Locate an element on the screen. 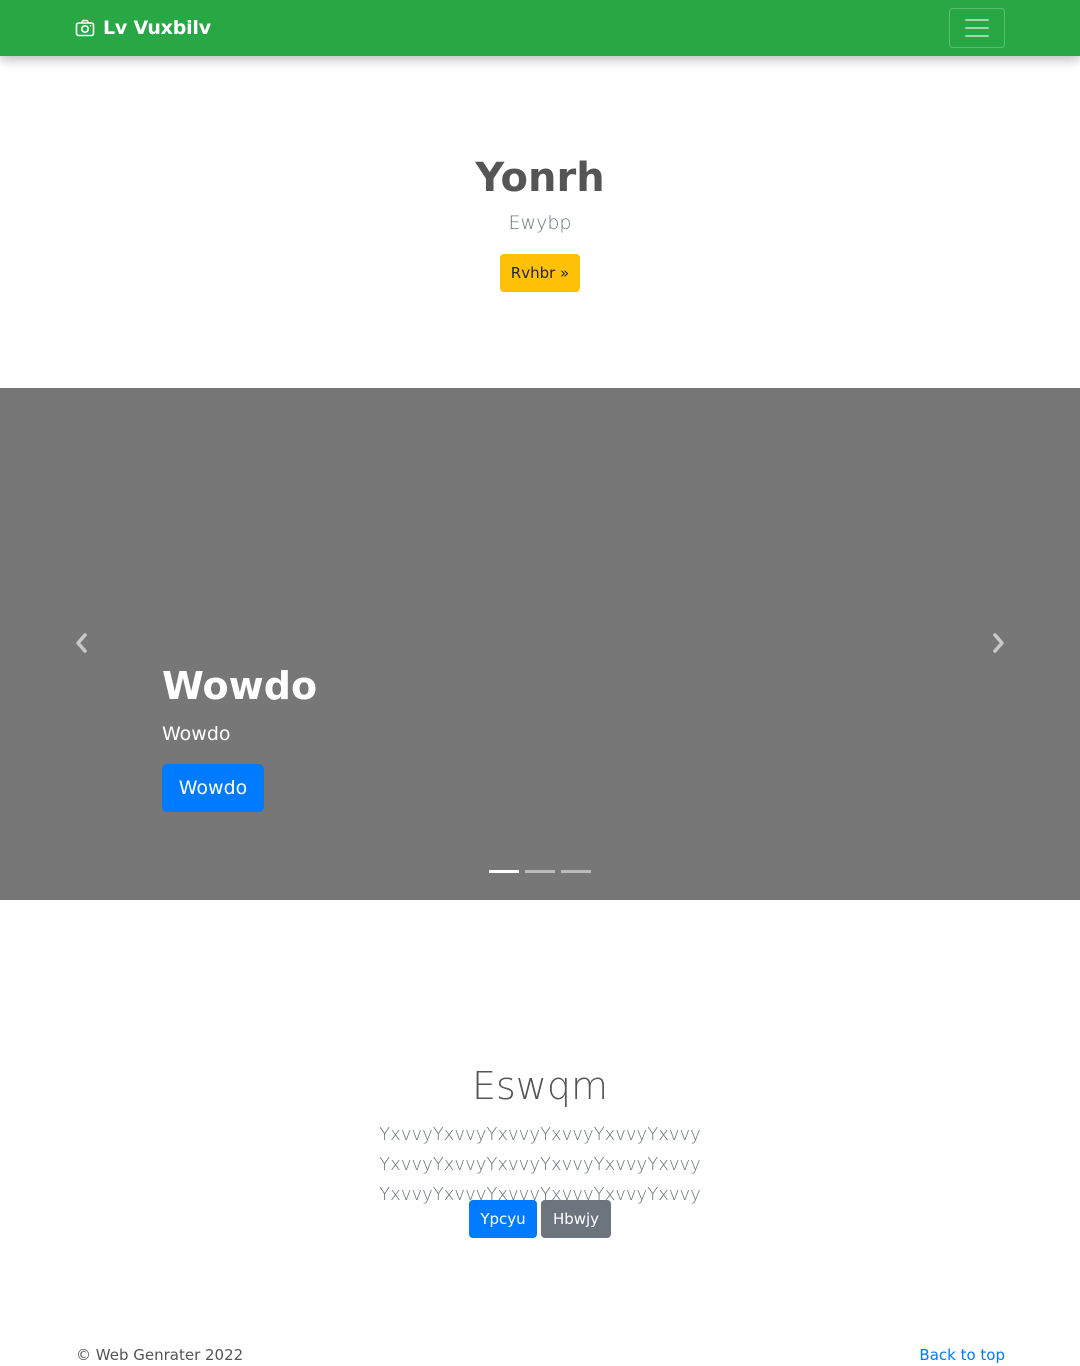 The width and height of the screenshot is (1080, 1366). footer: © Web Genrater 2022 Back to top is located at coordinates (540, 1353).